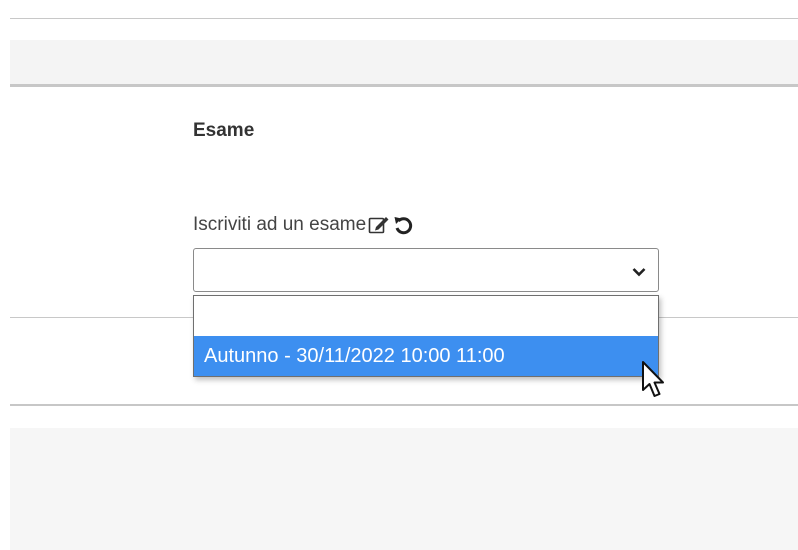 Image resolution: width=798 pixels, height=550 pixels. What do you see at coordinates (426, 356) in the screenshot?
I see `dropdown-option-autunno: Autunno - 30/11/2022 10:00 11:00` at bounding box center [426, 356].